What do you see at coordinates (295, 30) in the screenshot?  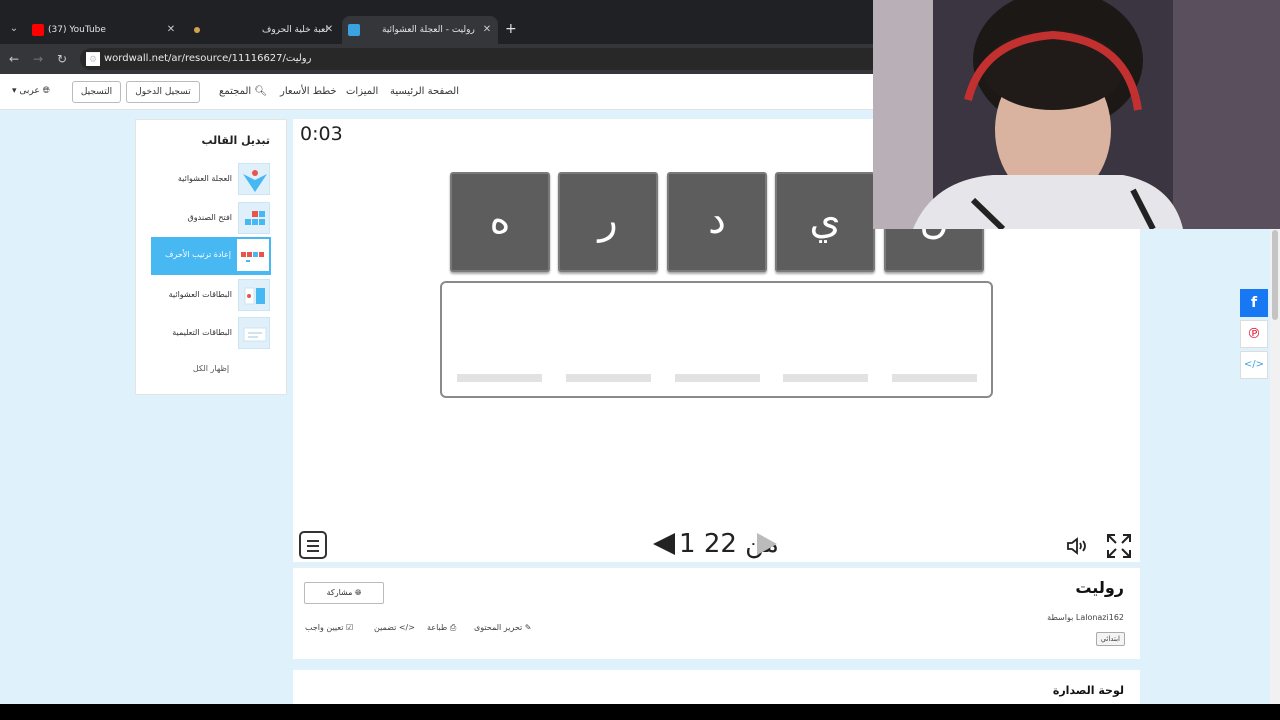 I see `tab-title: لعبة خلية الحروف` at bounding box center [295, 30].